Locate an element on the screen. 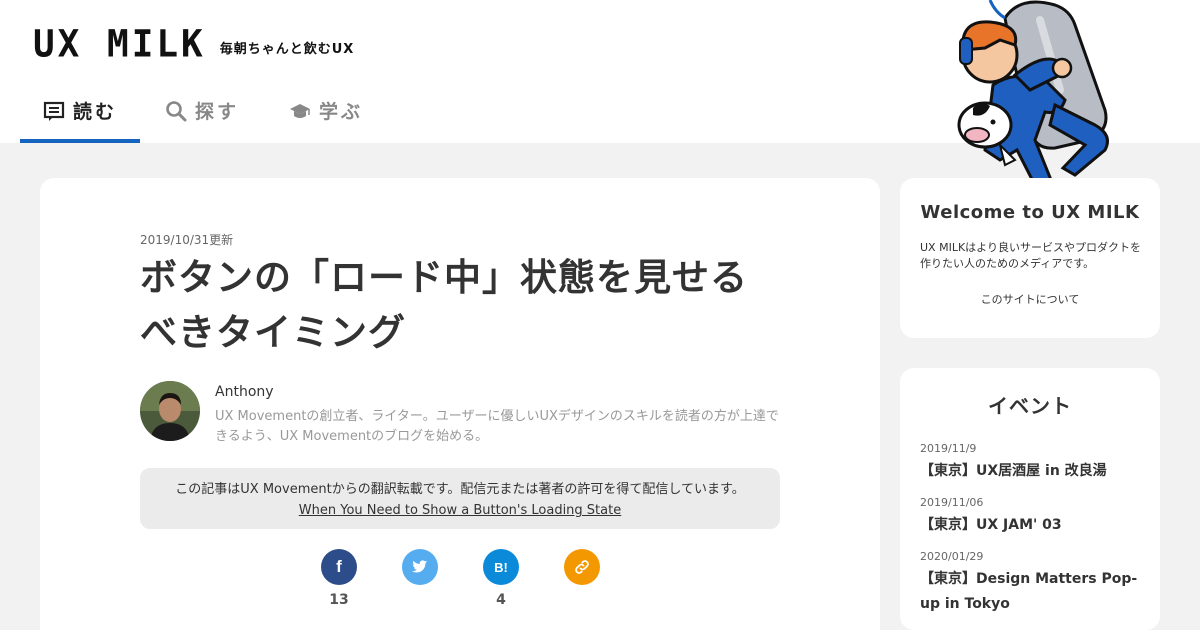  main-nav: 読む 探す 学ぶ is located at coordinates (204, 110).